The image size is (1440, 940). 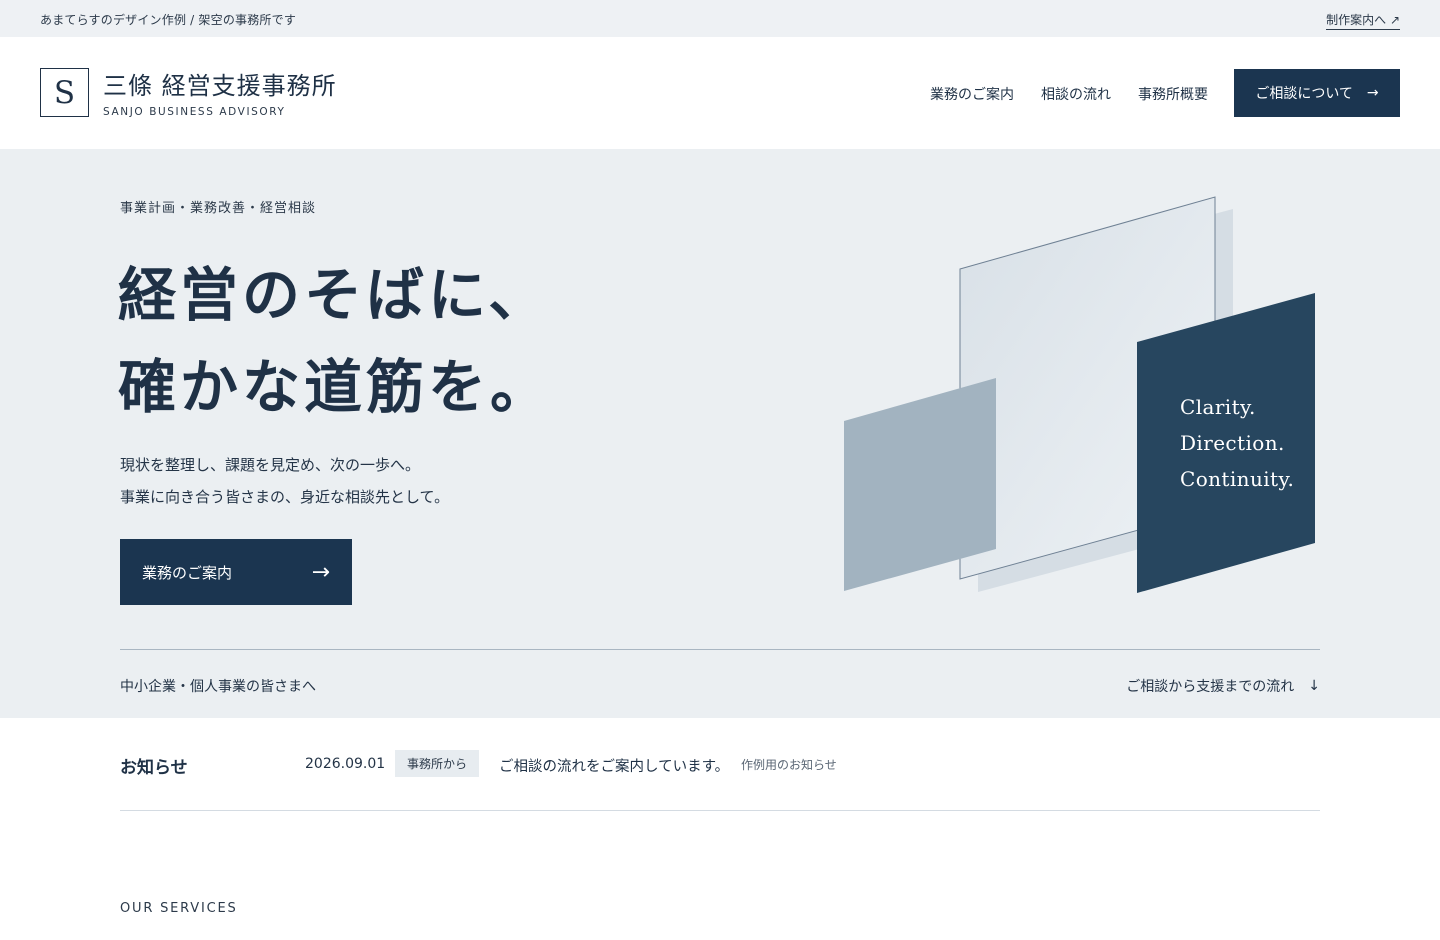 I want to click on nav-services: 業務のご案内, so click(x=972, y=94).